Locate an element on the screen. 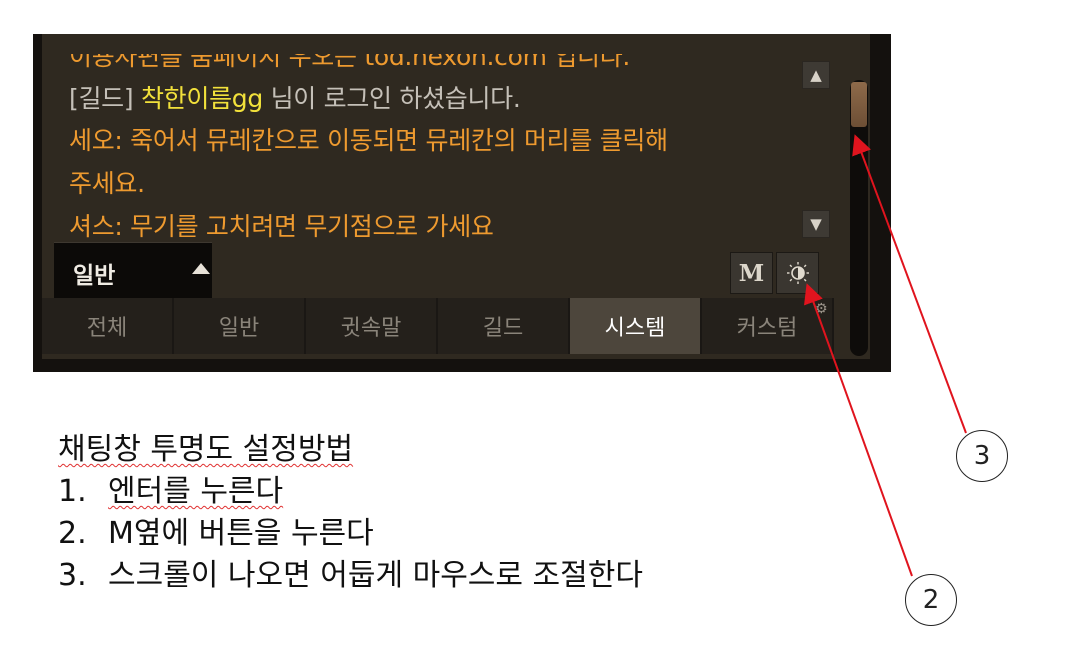  arrow-to-opacity-button is located at coordinates (858, 430).